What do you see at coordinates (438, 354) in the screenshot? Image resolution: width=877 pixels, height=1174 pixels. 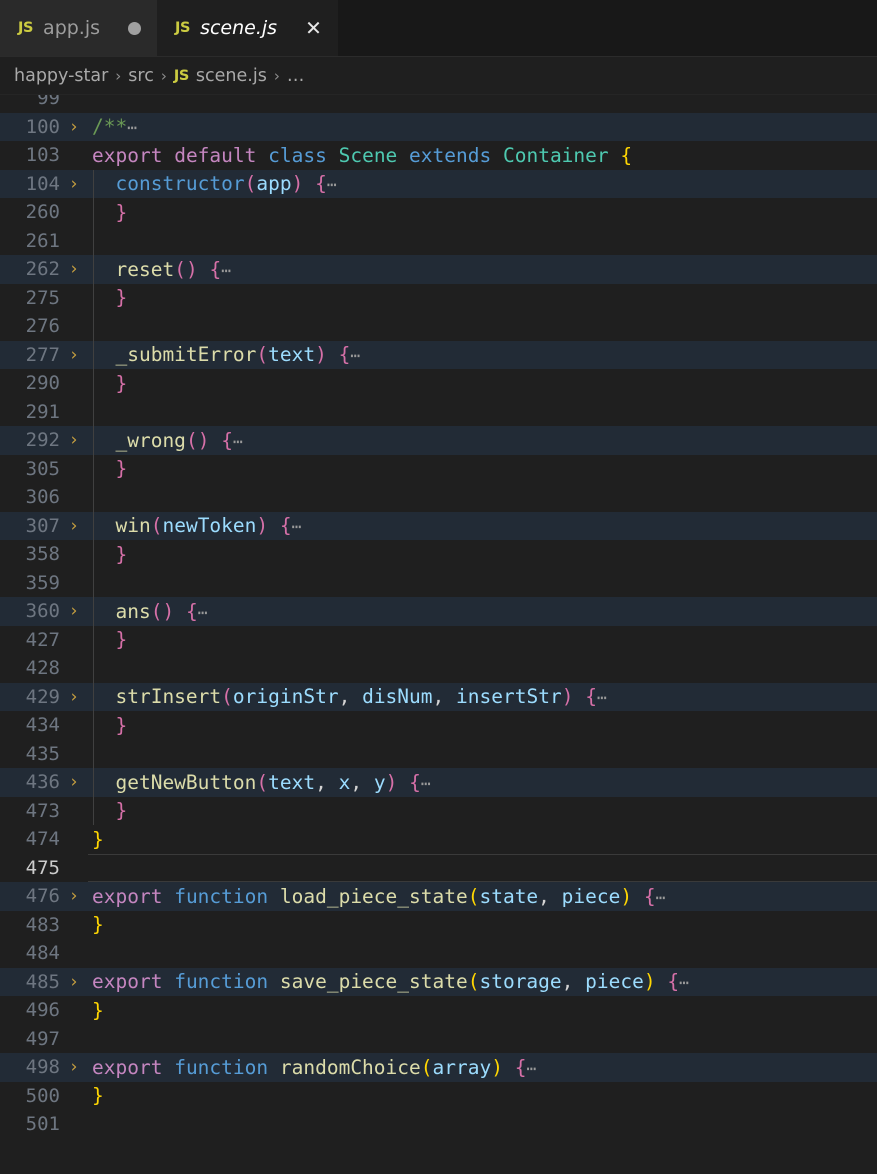 I see `code-line: 277 › _submitError(text) {⋯` at bounding box center [438, 354].